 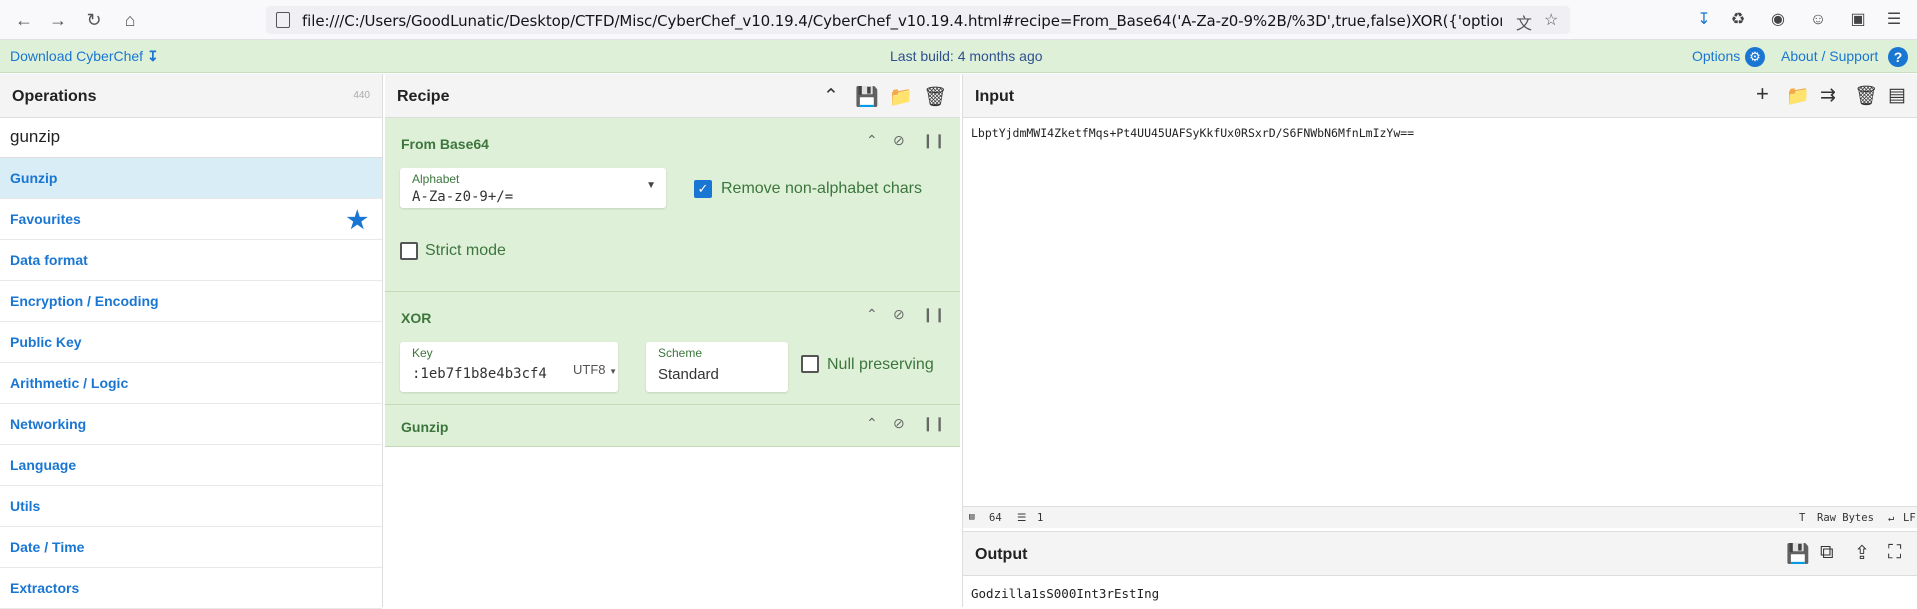 I want to click on page-icon, so click(x=283, y=20).